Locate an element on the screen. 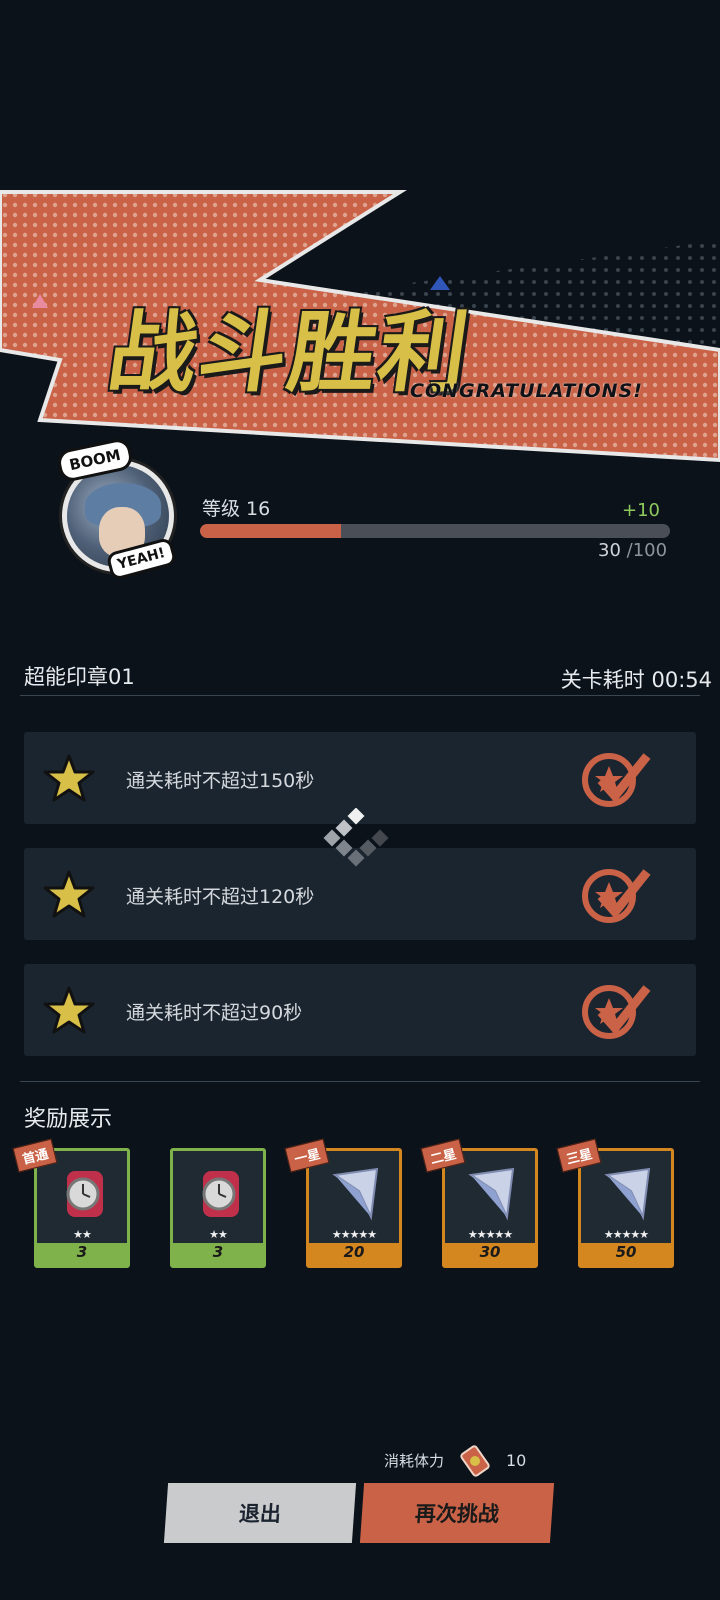 The width and height of the screenshot is (720, 1600). stamina-cost-value: 10 is located at coordinates (516, 1460).